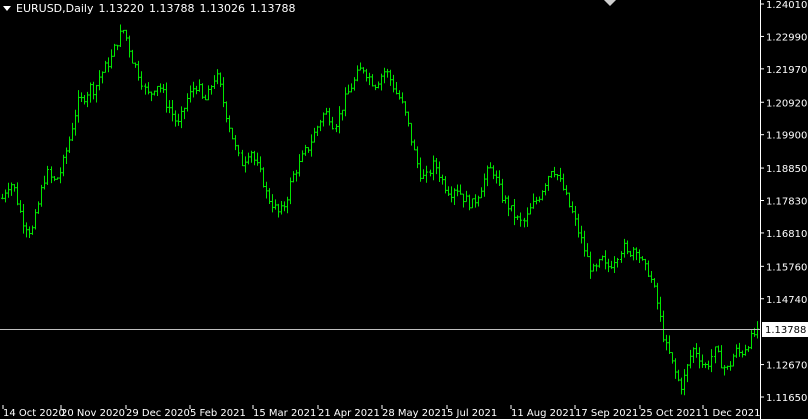  Describe the element at coordinates (786, 366) in the screenshot. I see `y-tick-label: 1.12670` at that location.